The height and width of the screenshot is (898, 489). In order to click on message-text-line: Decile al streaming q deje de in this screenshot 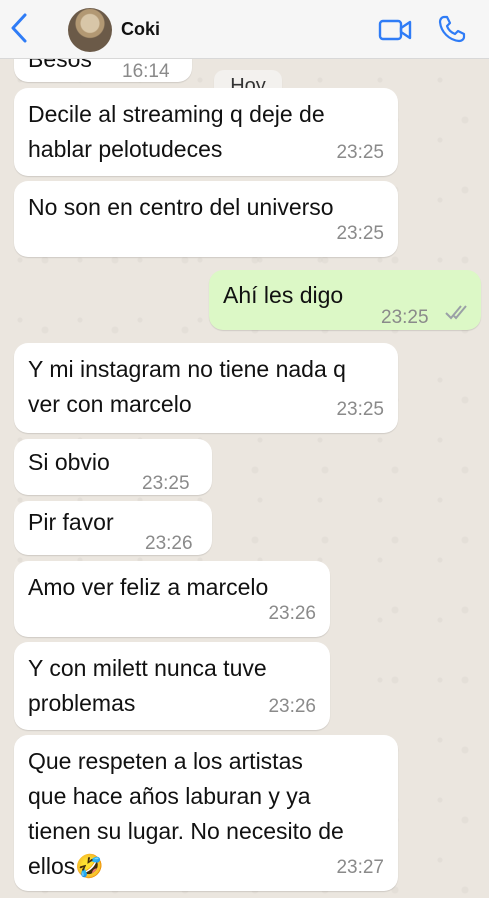, I will do `click(176, 114)`.